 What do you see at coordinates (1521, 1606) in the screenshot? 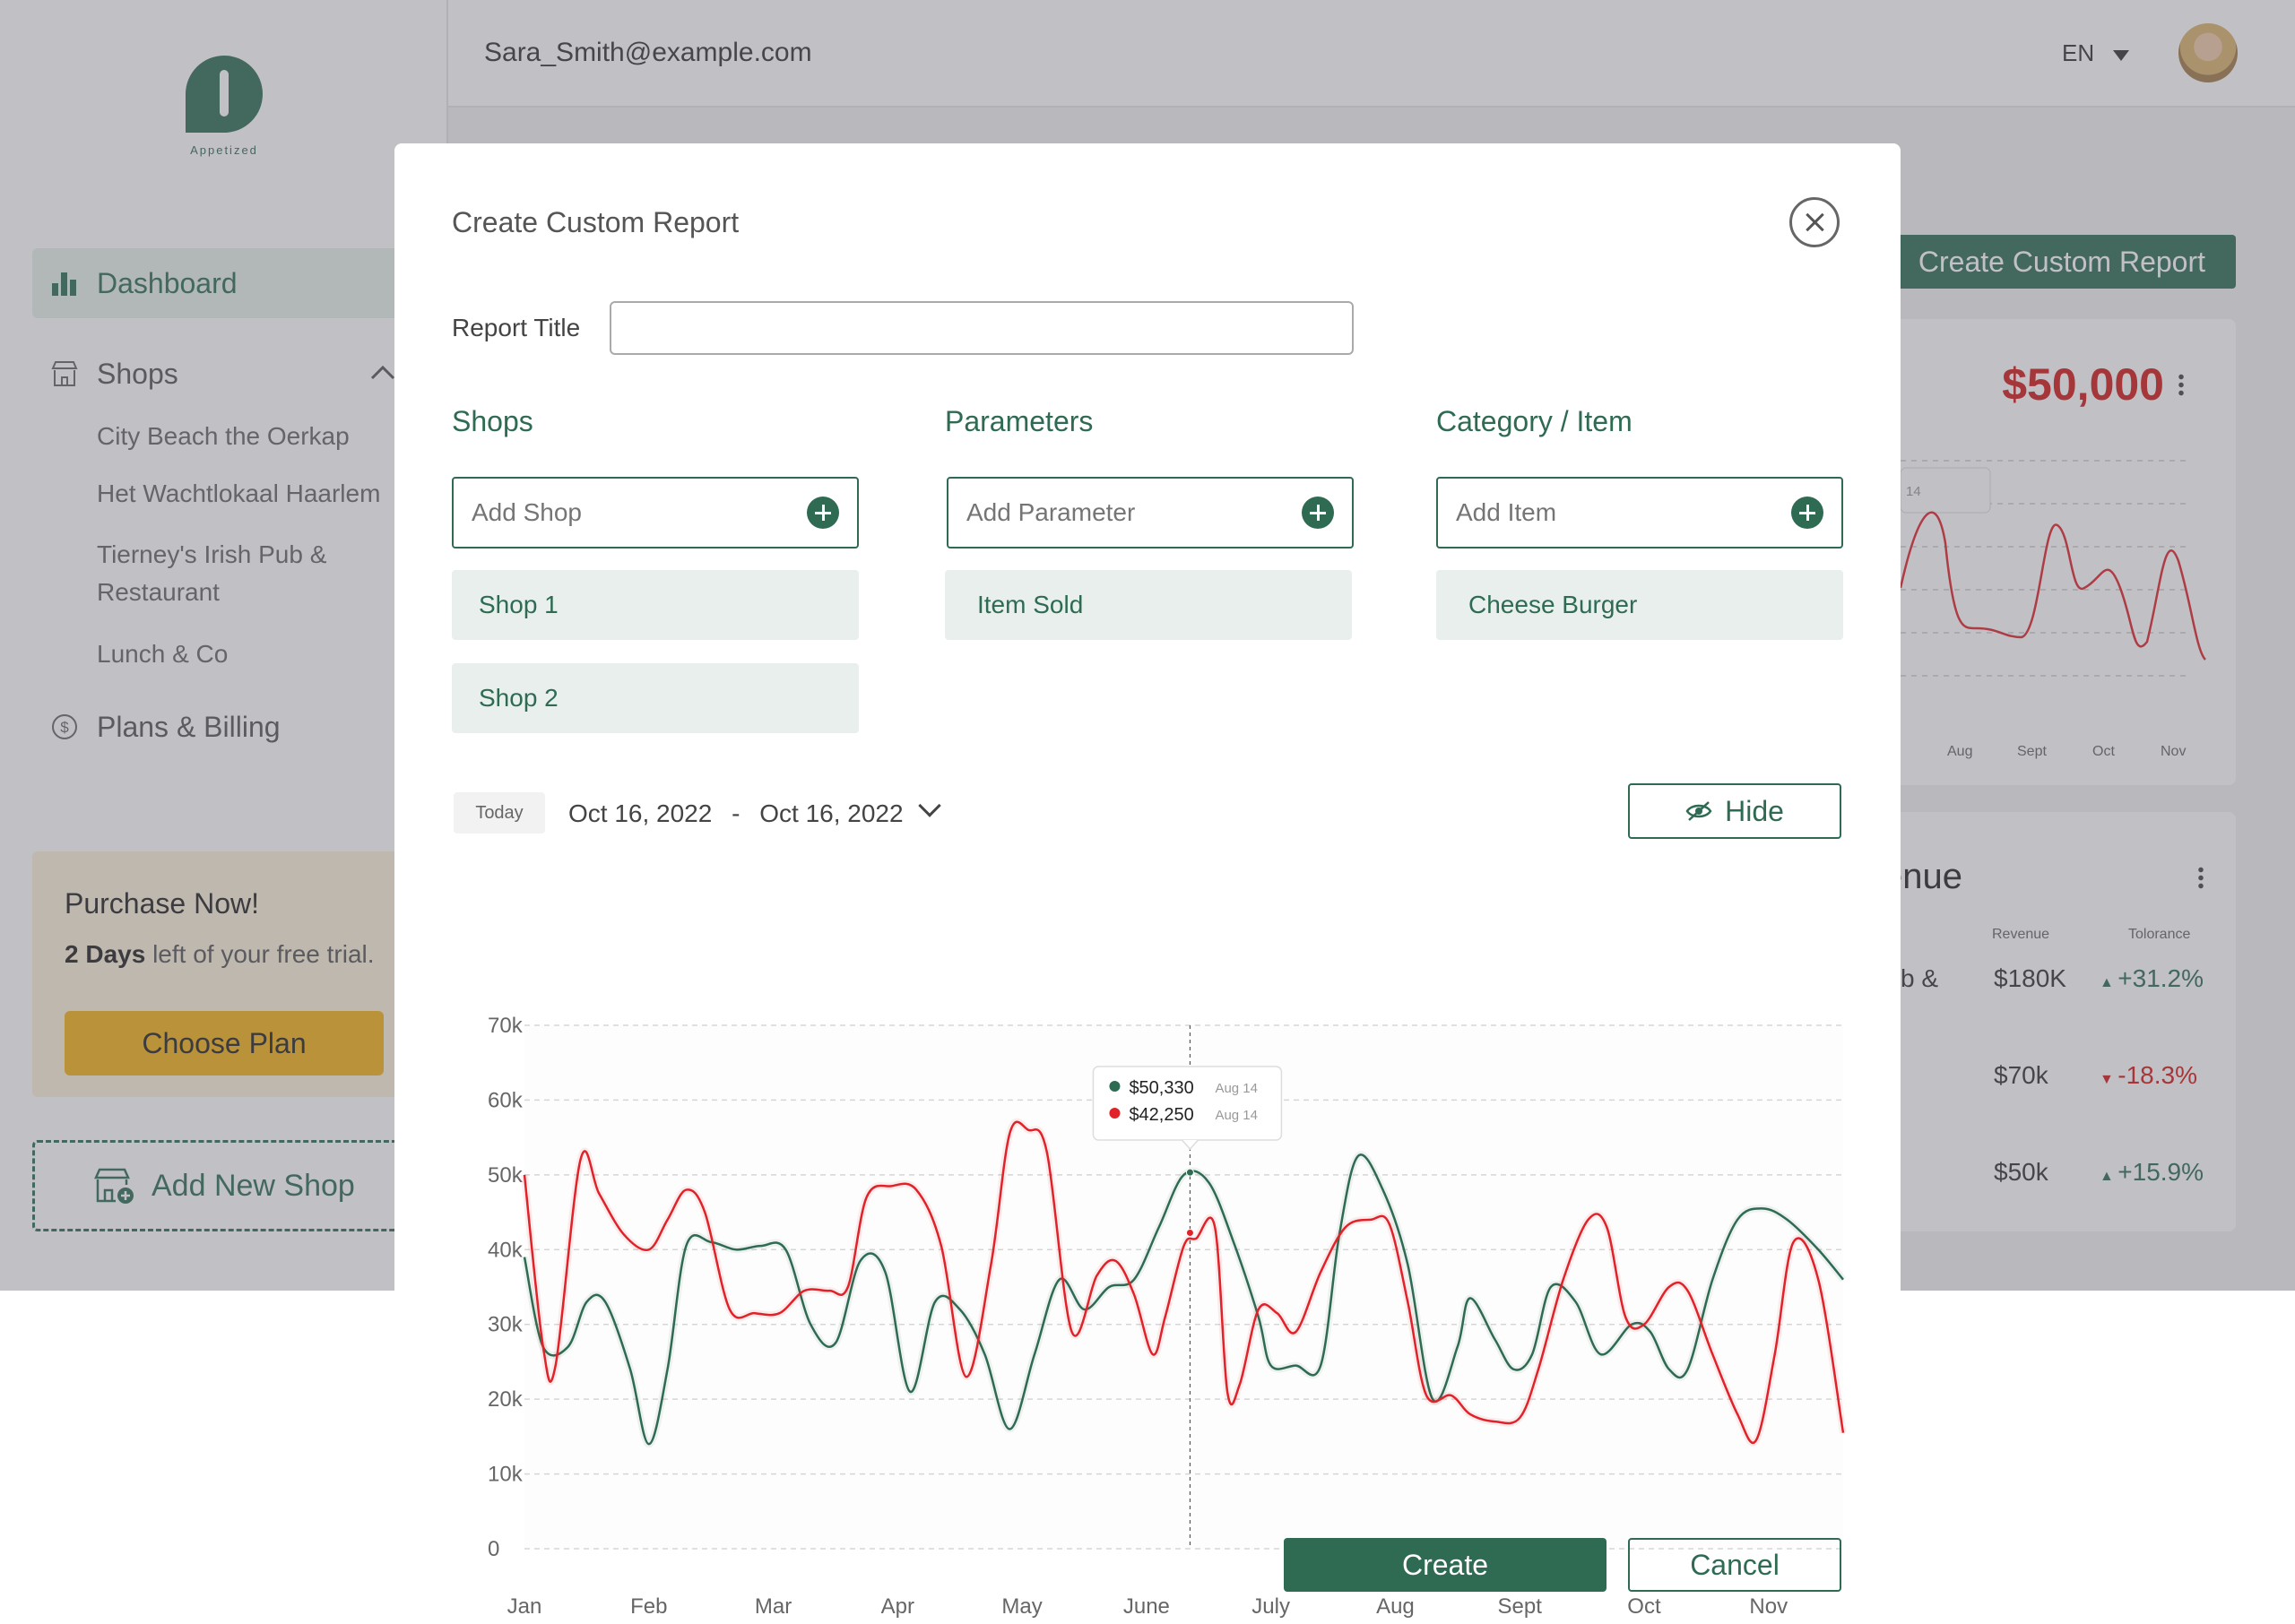
I see `x-tick-label: Sept` at bounding box center [1521, 1606].